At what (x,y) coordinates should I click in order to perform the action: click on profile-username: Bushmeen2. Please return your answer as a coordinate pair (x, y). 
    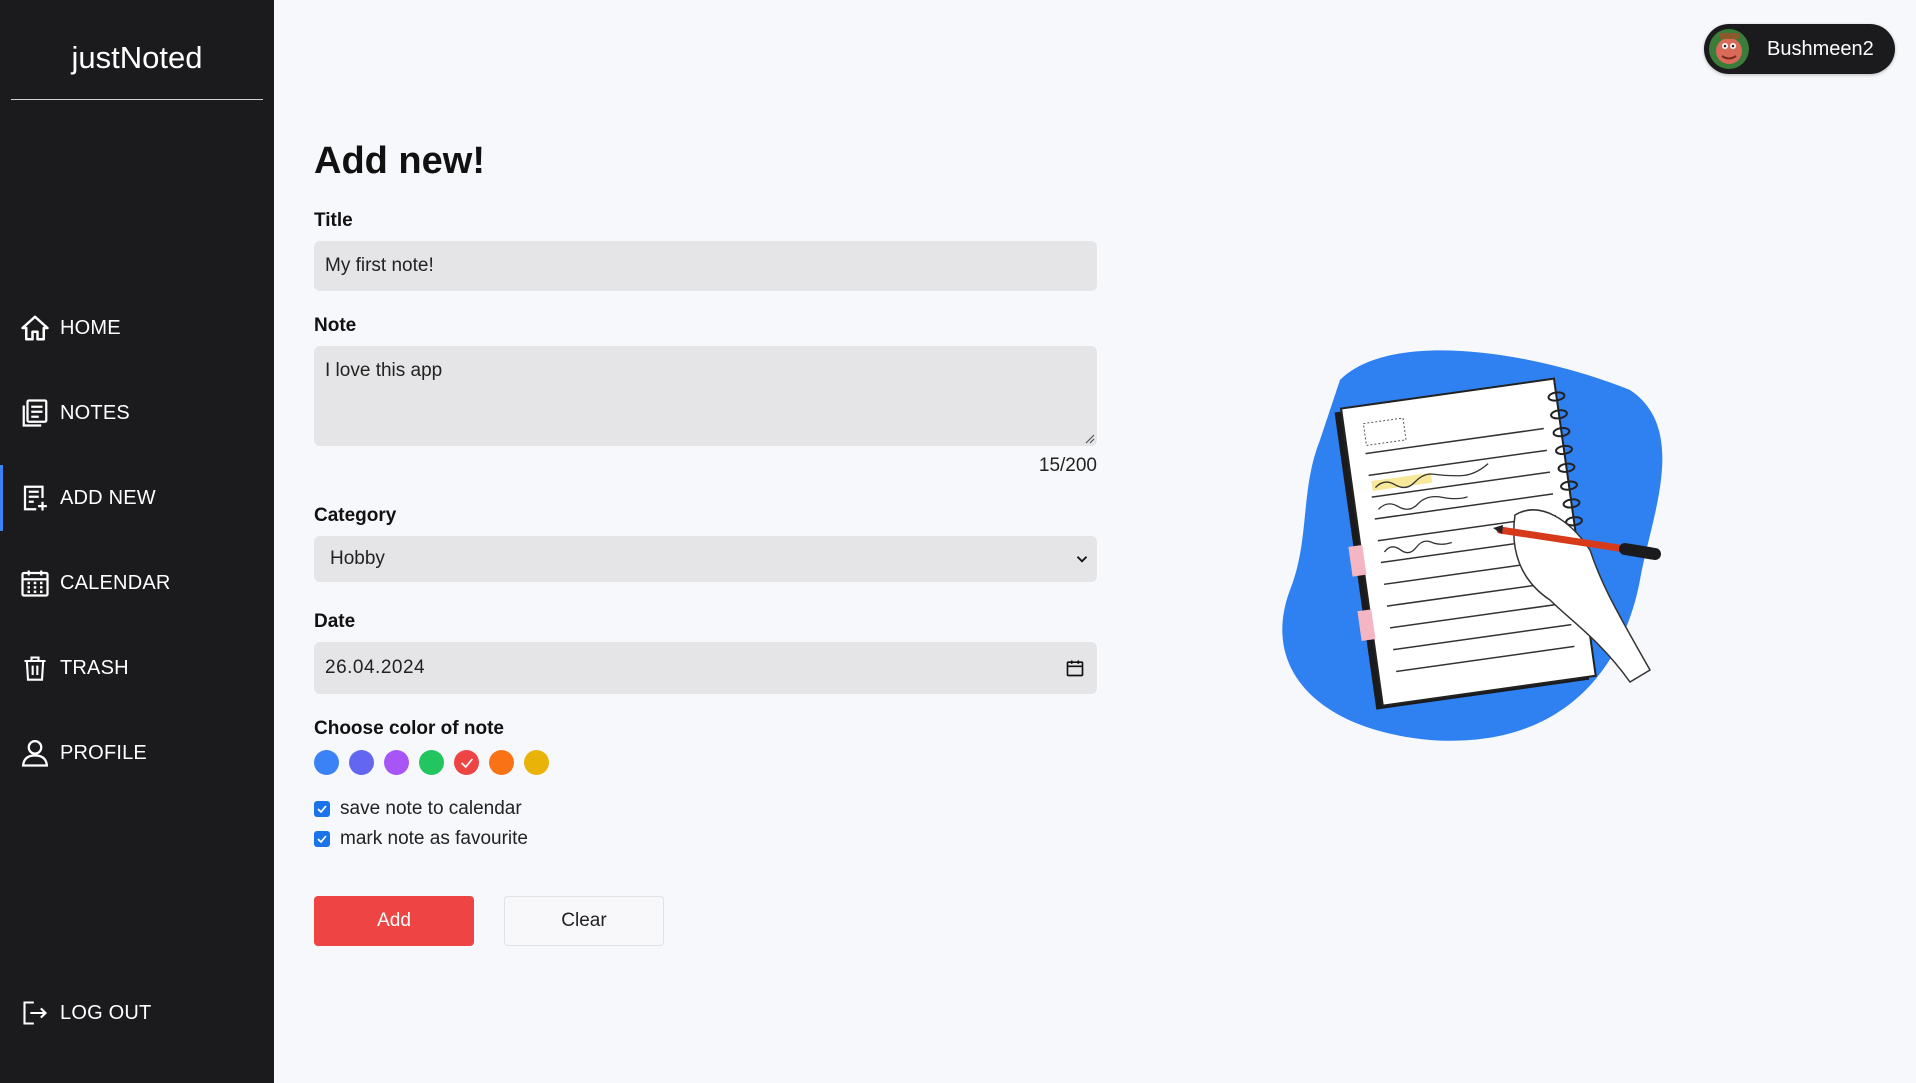
    Looking at the image, I should click on (1820, 48).